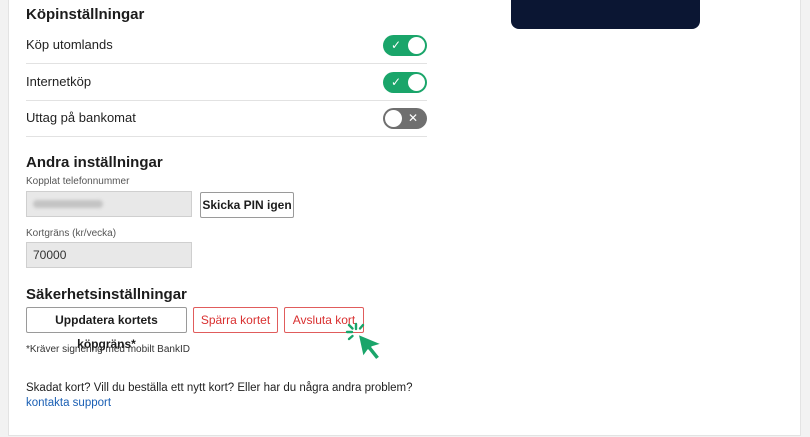 This screenshot has width=810, height=437. I want to click on security-settings-heading: Säkerhetsinställningar, so click(106, 294).